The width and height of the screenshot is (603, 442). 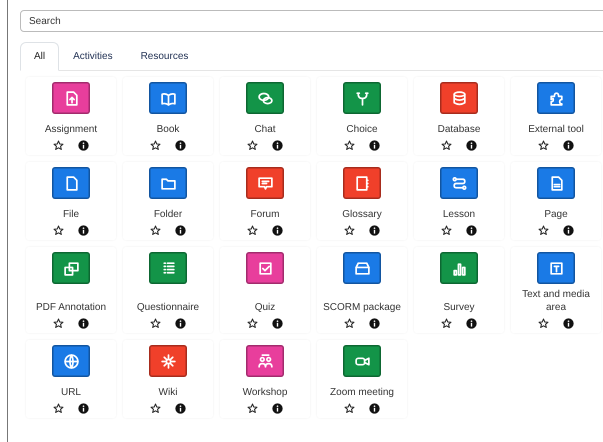 What do you see at coordinates (556, 214) in the screenshot?
I see `module-name: Page` at bounding box center [556, 214].